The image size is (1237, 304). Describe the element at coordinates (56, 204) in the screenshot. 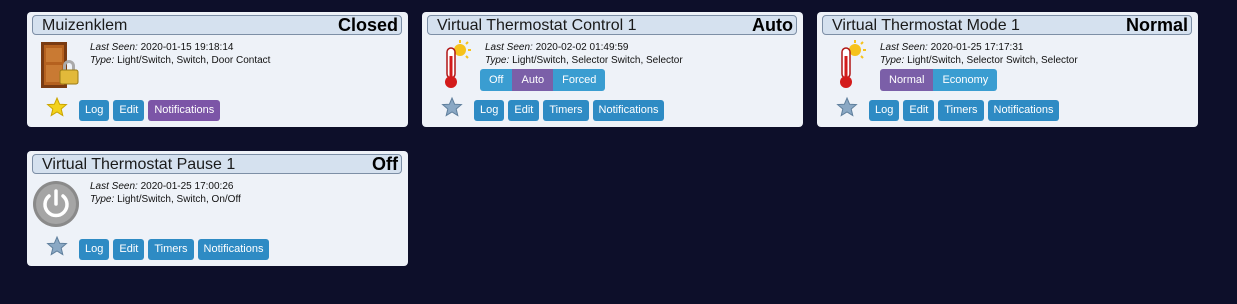

I see `power-button-icon` at that location.